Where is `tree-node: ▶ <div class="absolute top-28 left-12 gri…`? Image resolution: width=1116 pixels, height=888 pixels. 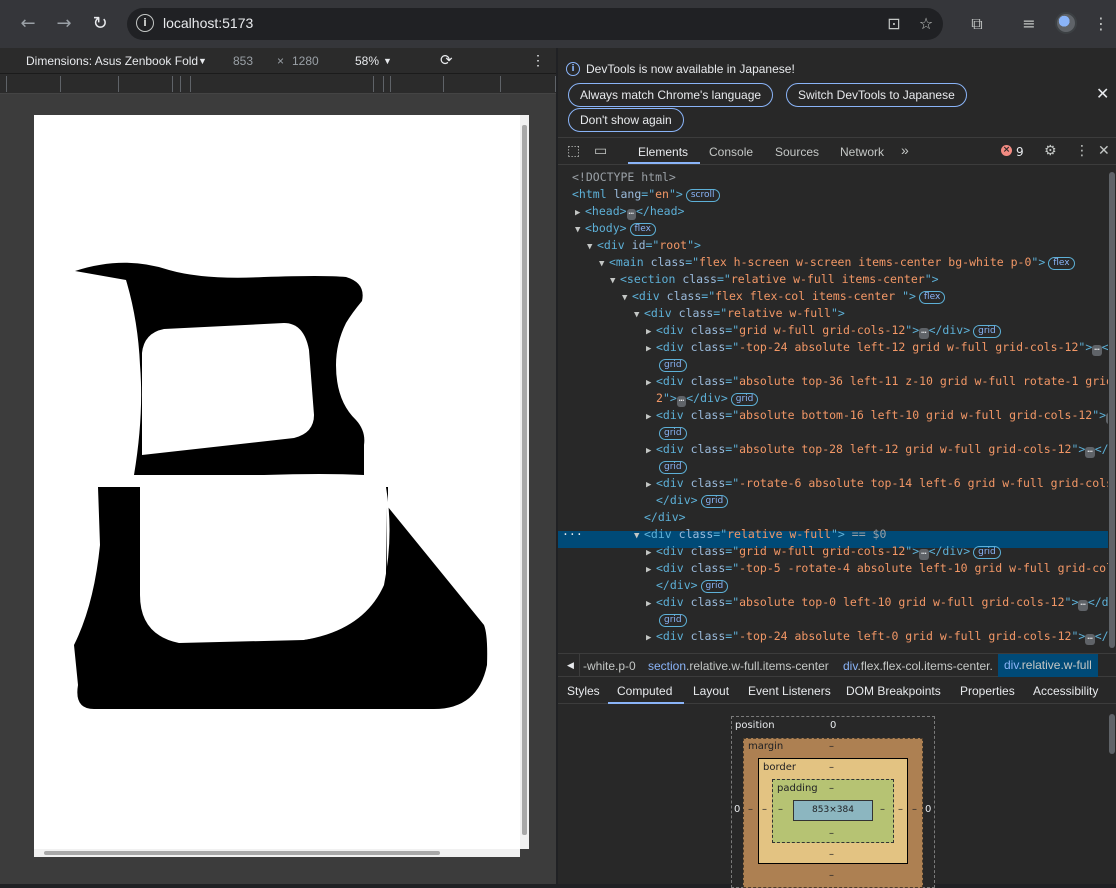 tree-node: ▶ <div class="absolute top-28 left-12 gri… is located at coordinates (877, 449).